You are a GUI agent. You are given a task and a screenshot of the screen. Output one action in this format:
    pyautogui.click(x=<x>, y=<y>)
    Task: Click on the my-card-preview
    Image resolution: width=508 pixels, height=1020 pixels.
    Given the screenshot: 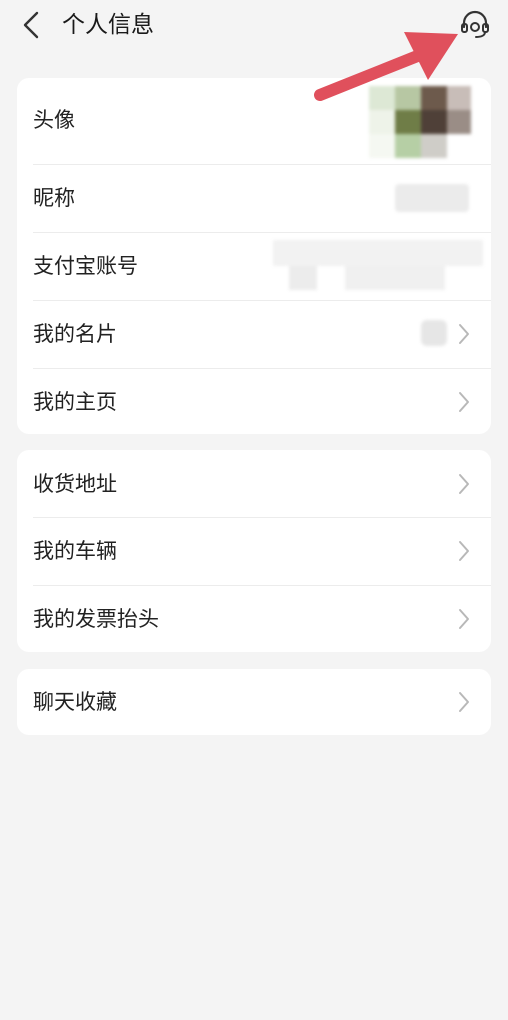 What is the action you would take?
    pyautogui.click(x=434, y=333)
    